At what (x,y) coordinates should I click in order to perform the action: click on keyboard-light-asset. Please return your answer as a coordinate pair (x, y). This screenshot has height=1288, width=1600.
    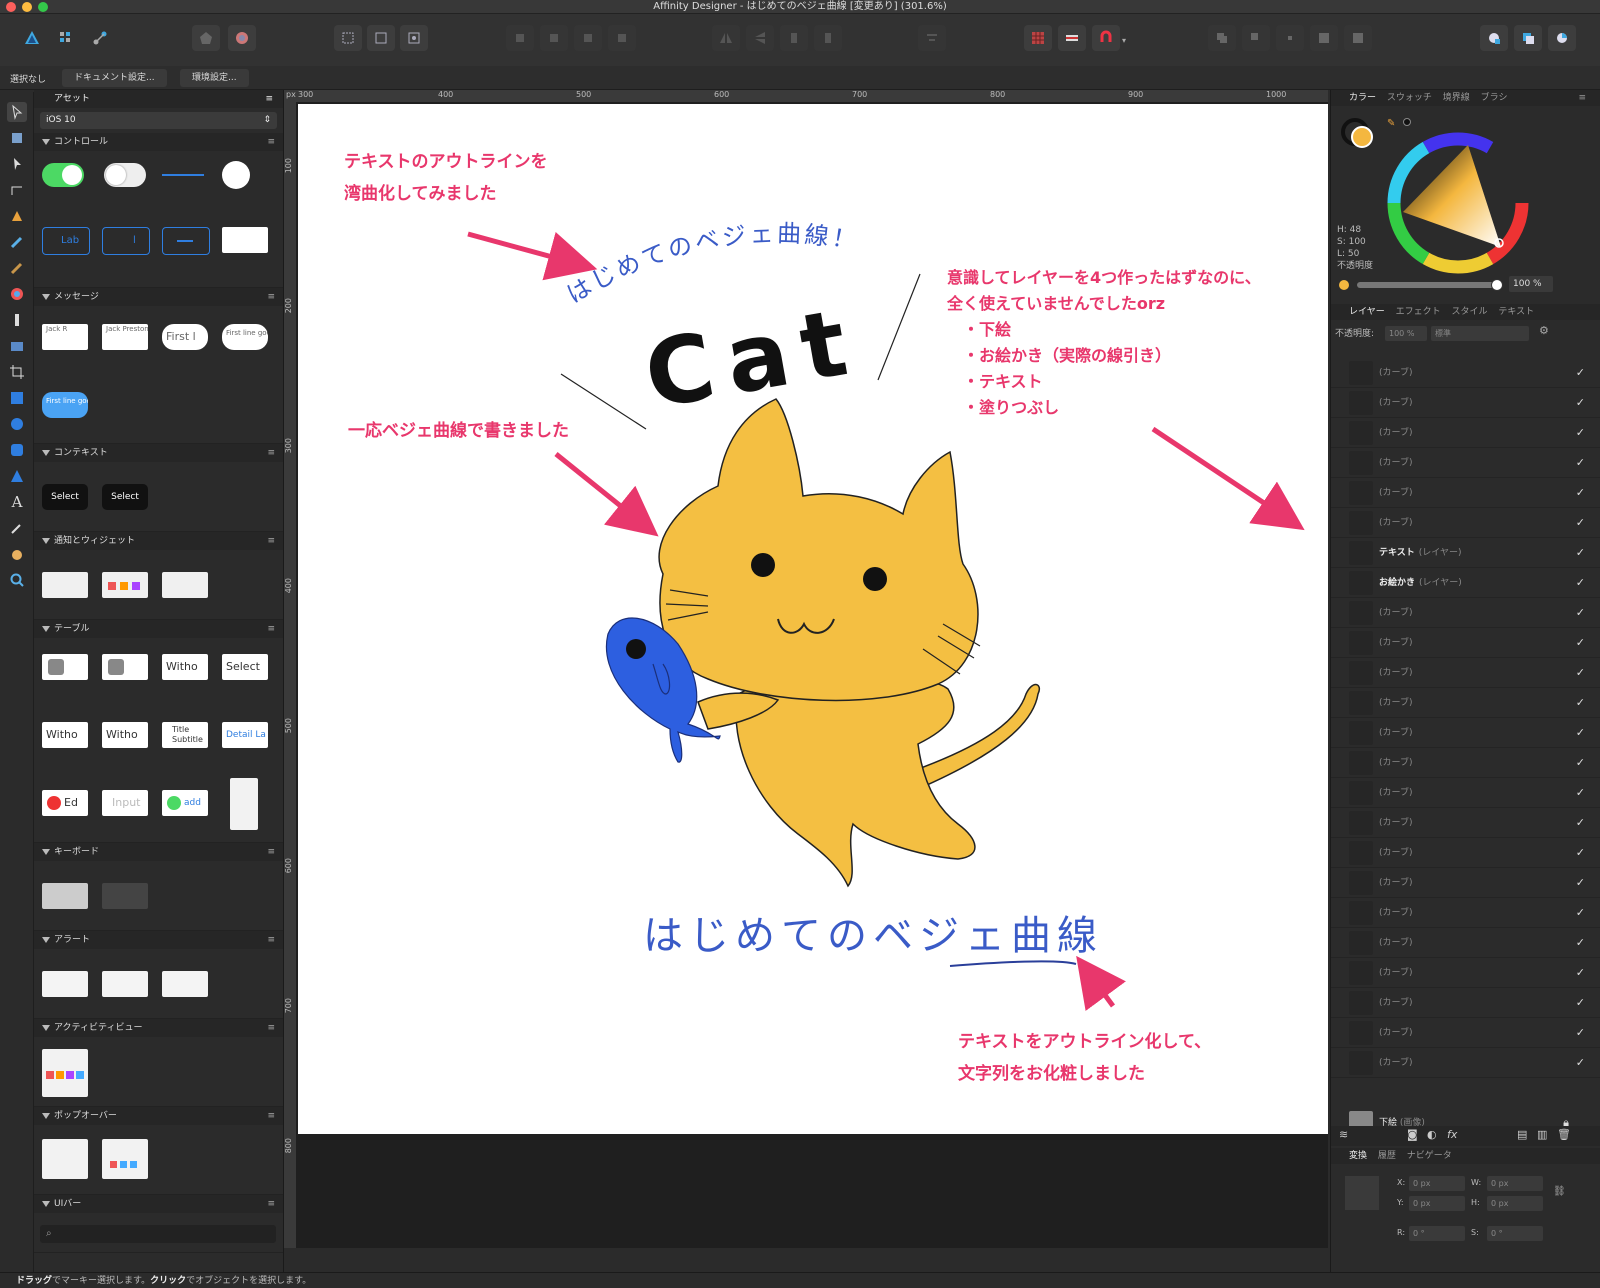
    Looking at the image, I should click on (65, 896).